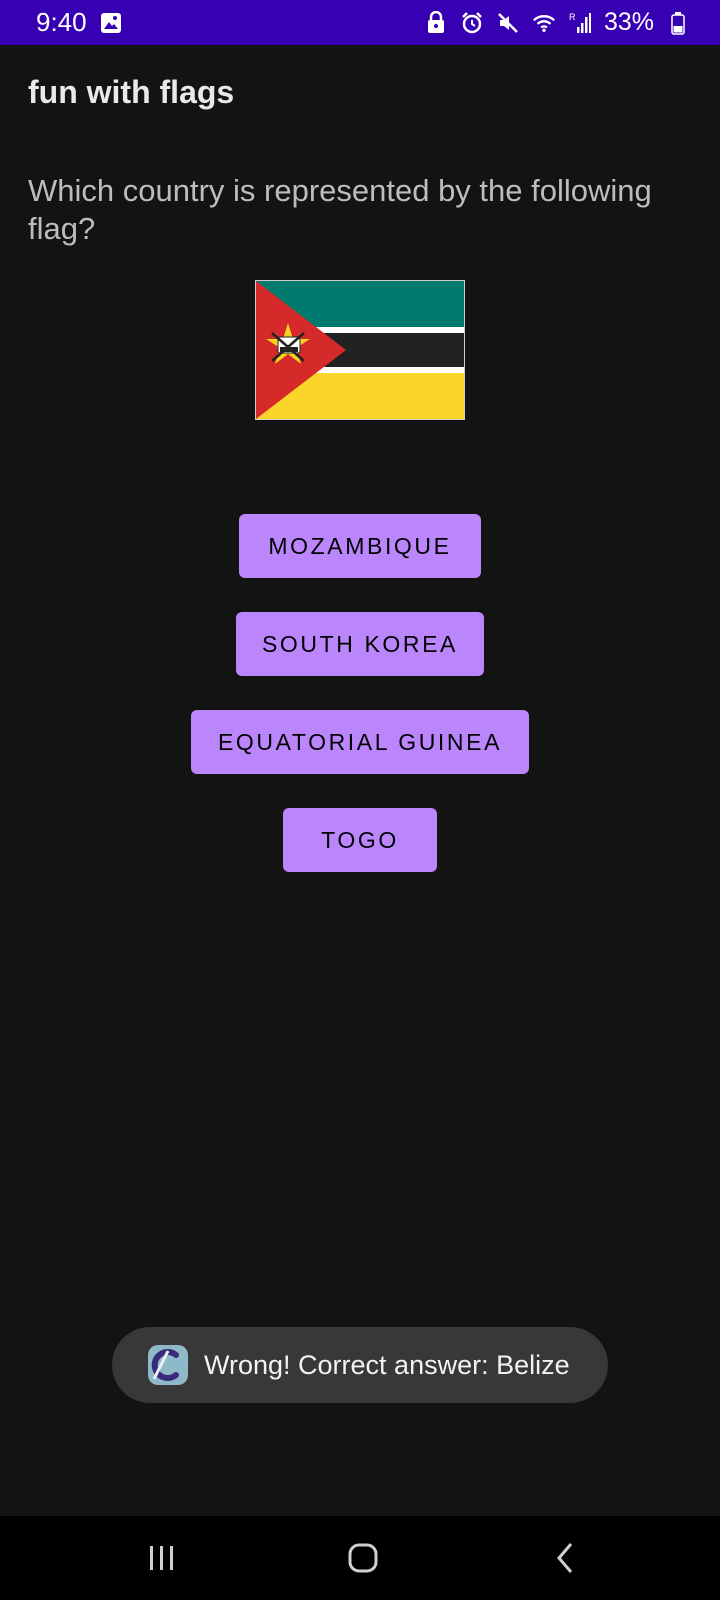  I want to click on navigation-bar, so click(360, 1558).